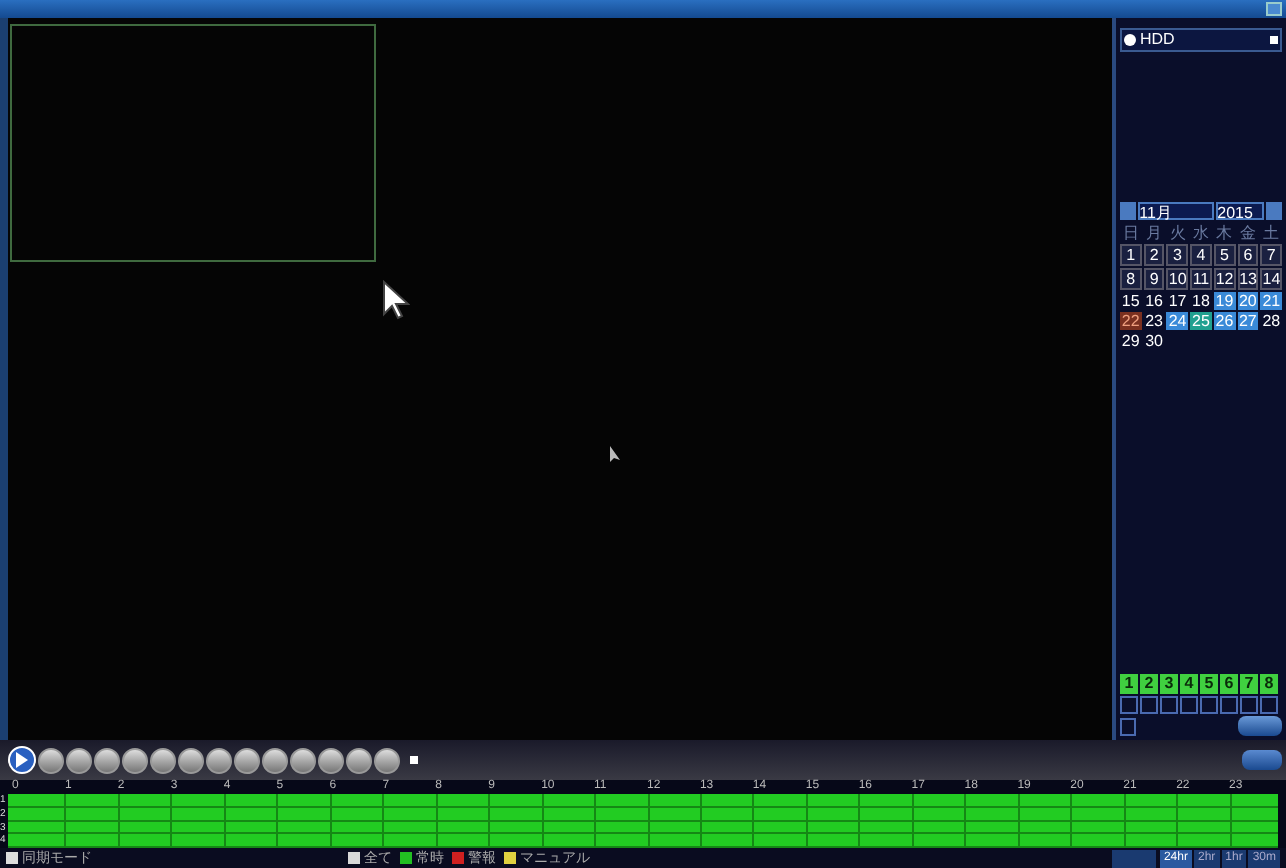 The width and height of the screenshot is (1286, 868). I want to click on calendar-day: 18, so click(1201, 301).